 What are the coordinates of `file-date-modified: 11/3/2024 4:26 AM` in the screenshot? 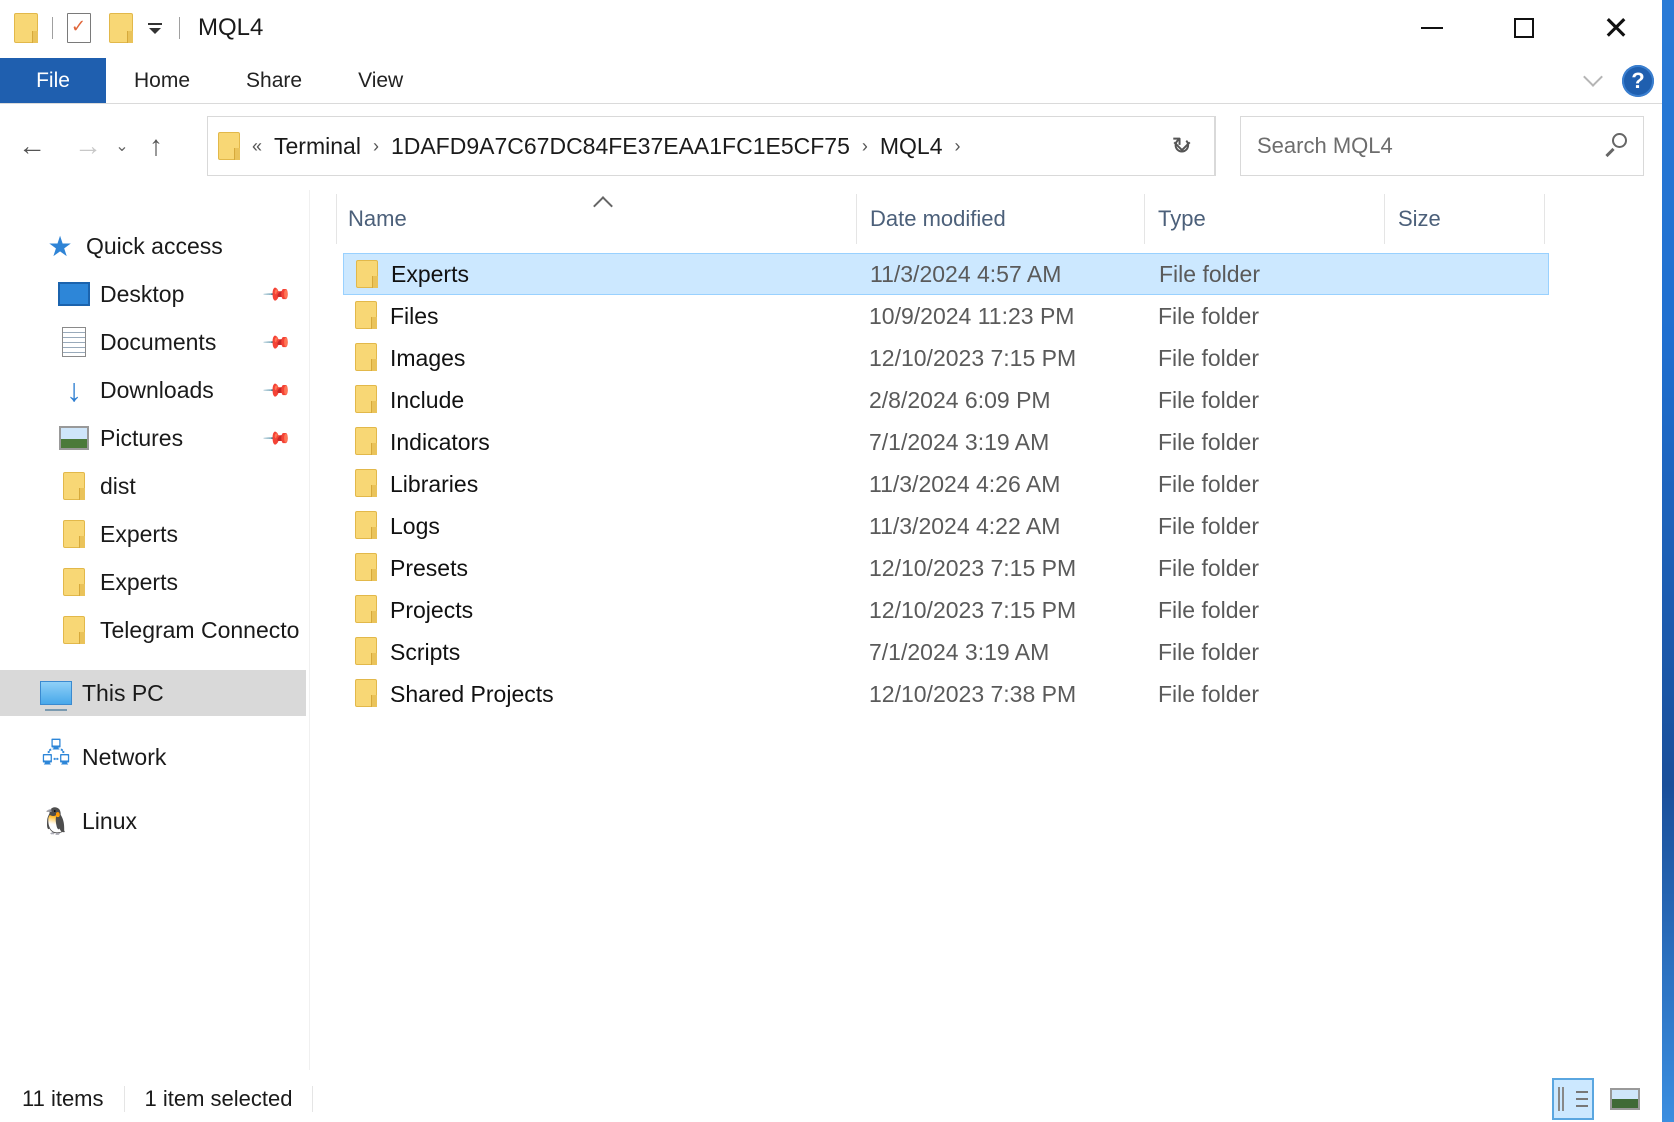 It's located at (965, 483).